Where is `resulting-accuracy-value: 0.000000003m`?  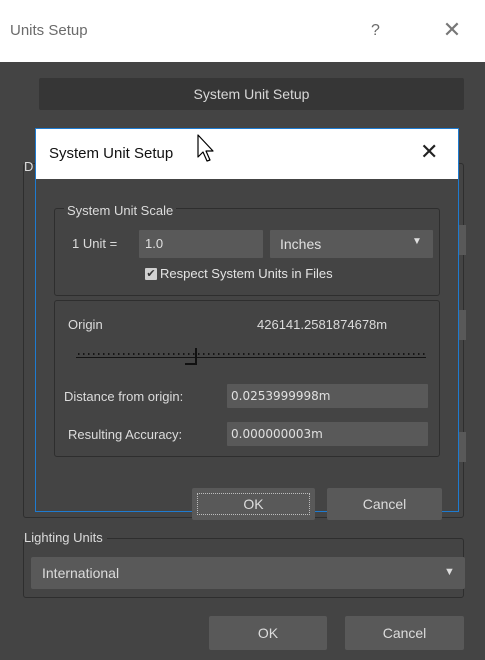 resulting-accuracy-value: 0.000000003m is located at coordinates (277, 434).